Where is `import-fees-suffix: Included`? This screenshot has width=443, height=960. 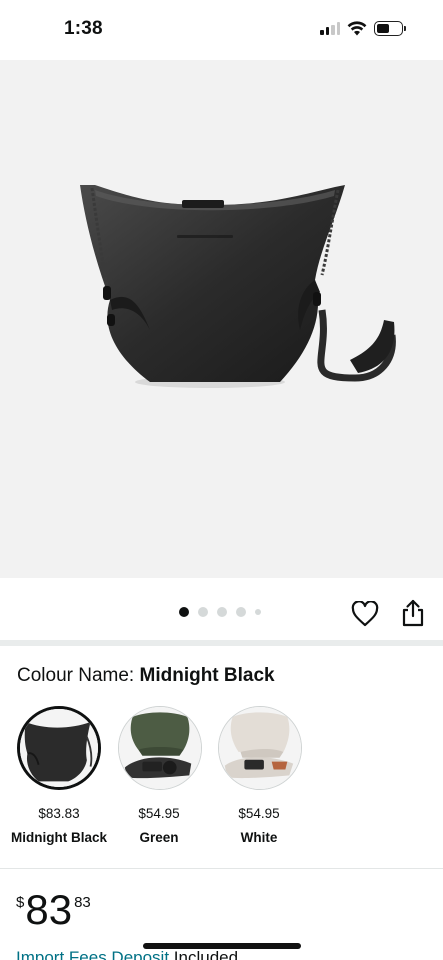 import-fees-suffix: Included is located at coordinates (204, 954).